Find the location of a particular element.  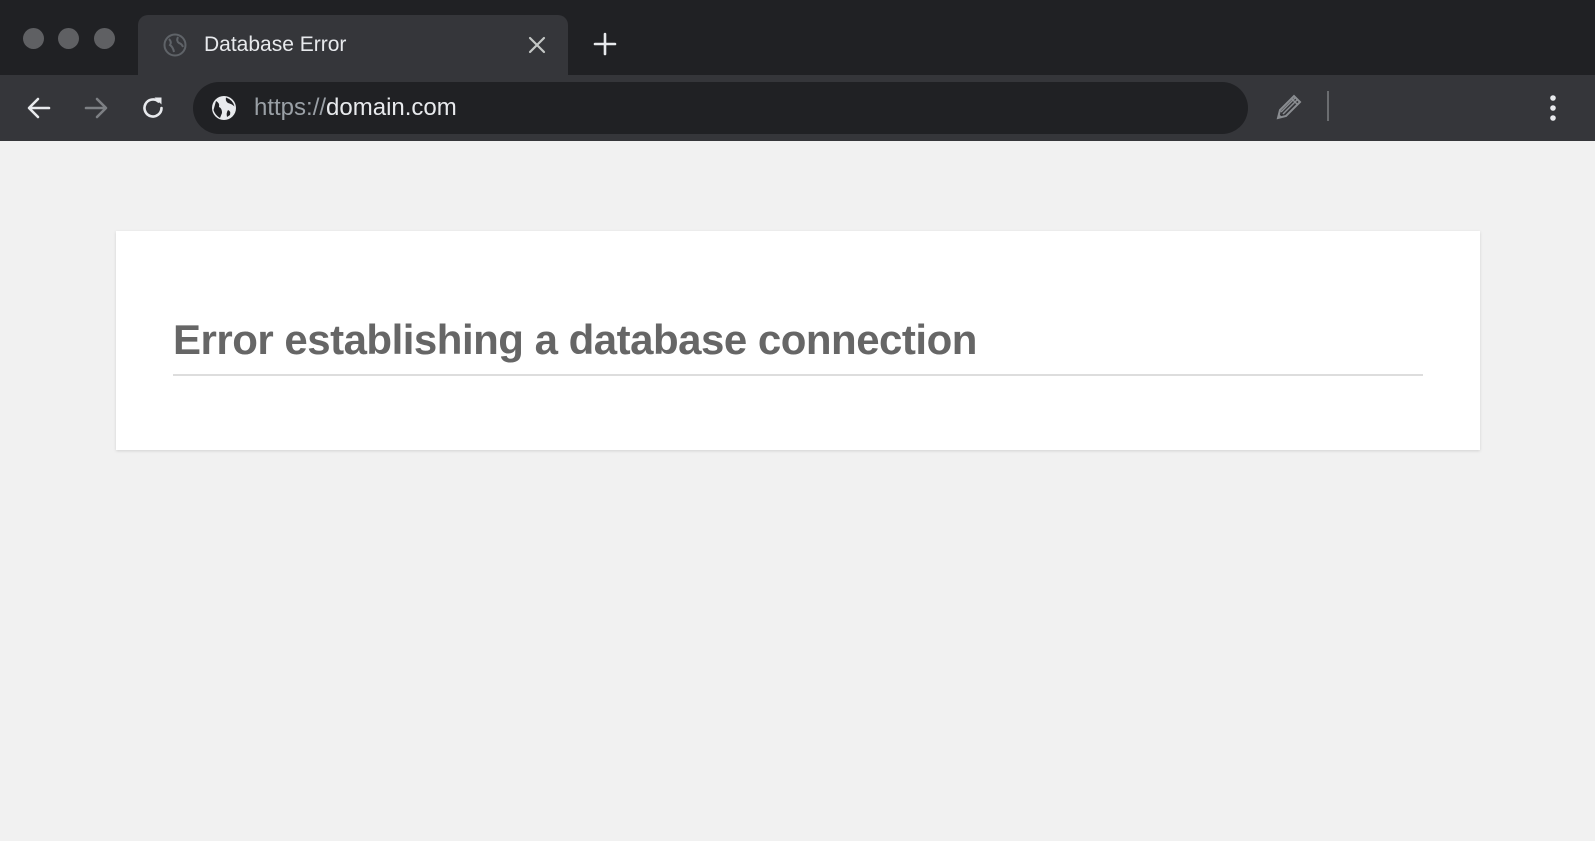

page-title: Error establishing a database connection is located at coordinates (575, 339).